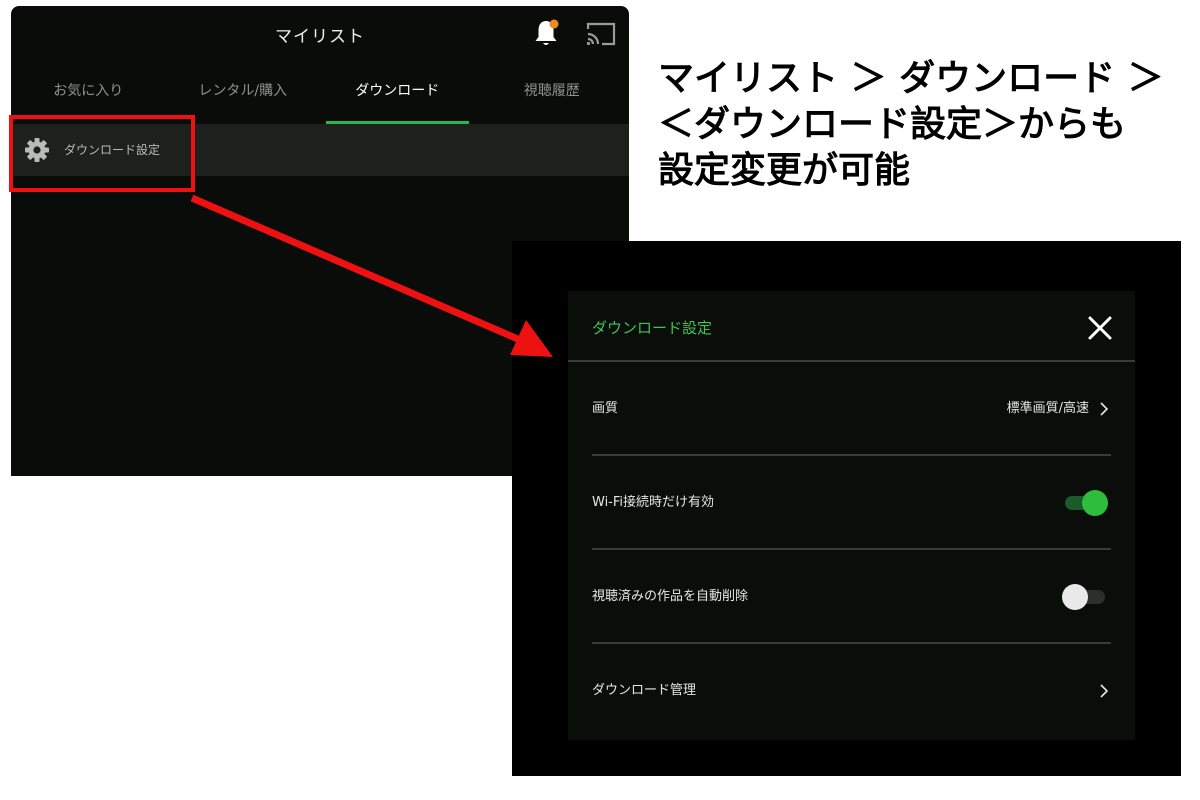  What do you see at coordinates (551, 91) in the screenshot?
I see `tab-label: 視聴履歴` at bounding box center [551, 91].